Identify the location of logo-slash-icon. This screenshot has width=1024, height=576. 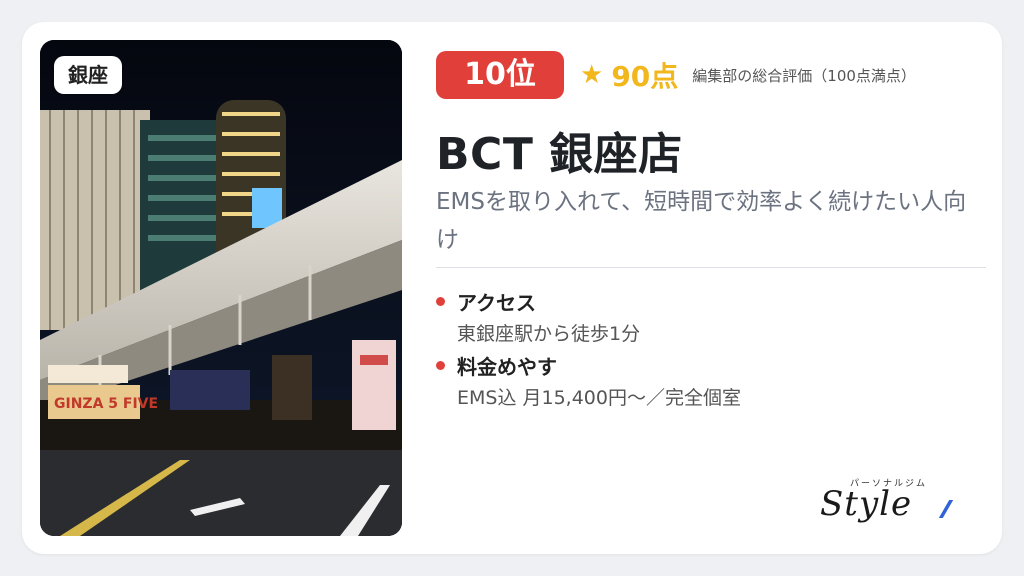
(946, 509).